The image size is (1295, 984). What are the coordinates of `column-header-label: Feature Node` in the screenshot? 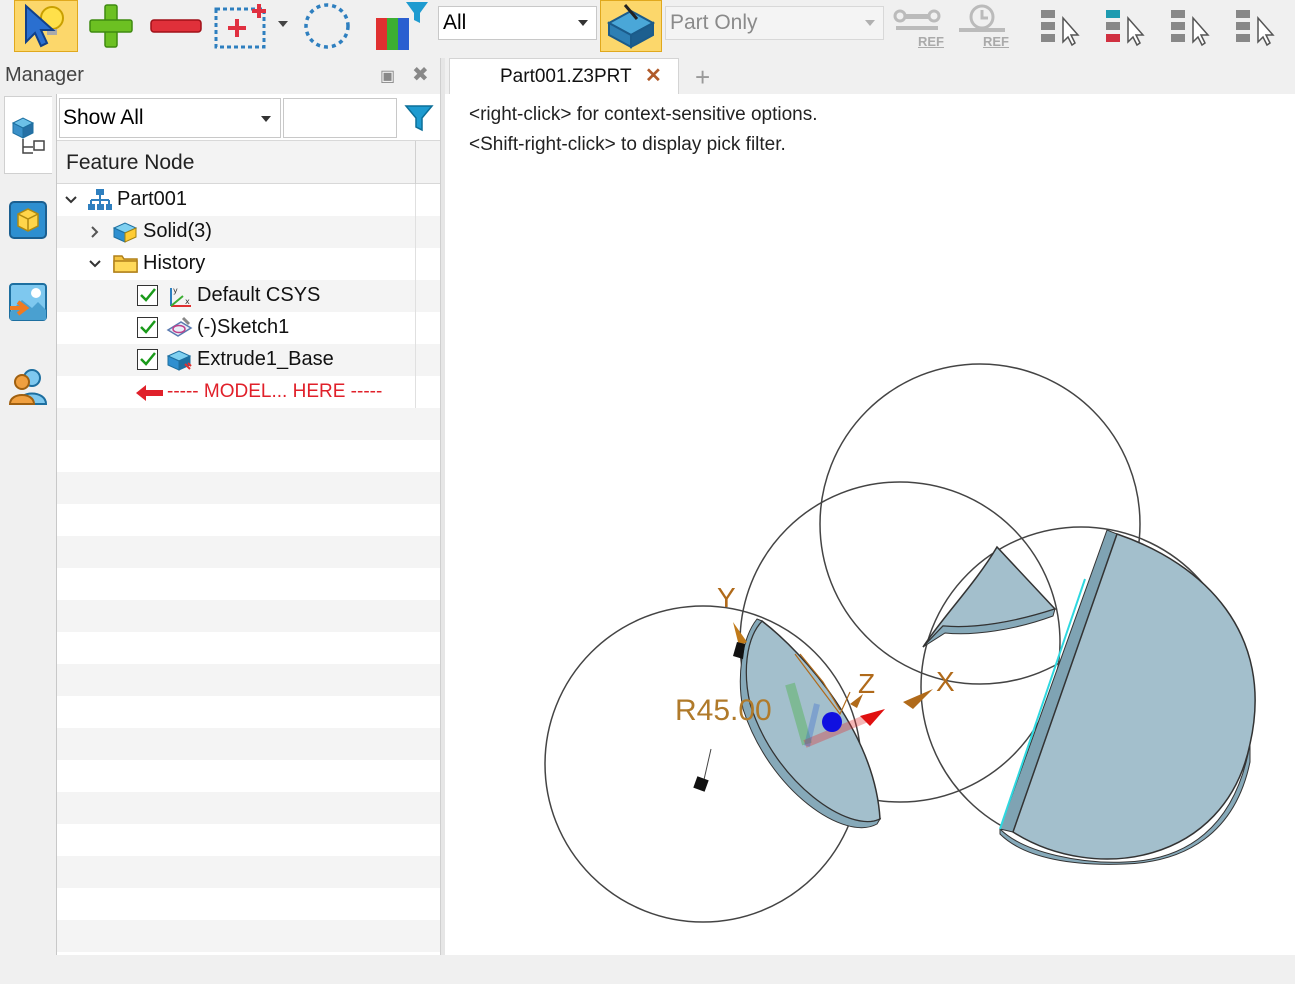 It's located at (130, 162).